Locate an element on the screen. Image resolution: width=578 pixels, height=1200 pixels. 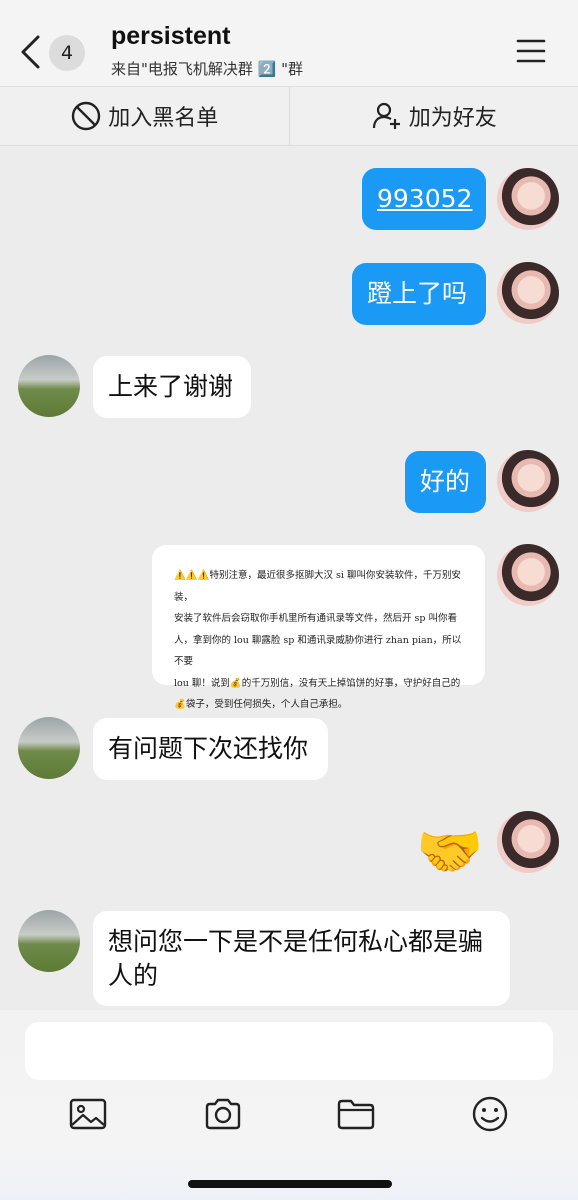
add-friend-label: 加为好友 is located at coordinates (452, 118).